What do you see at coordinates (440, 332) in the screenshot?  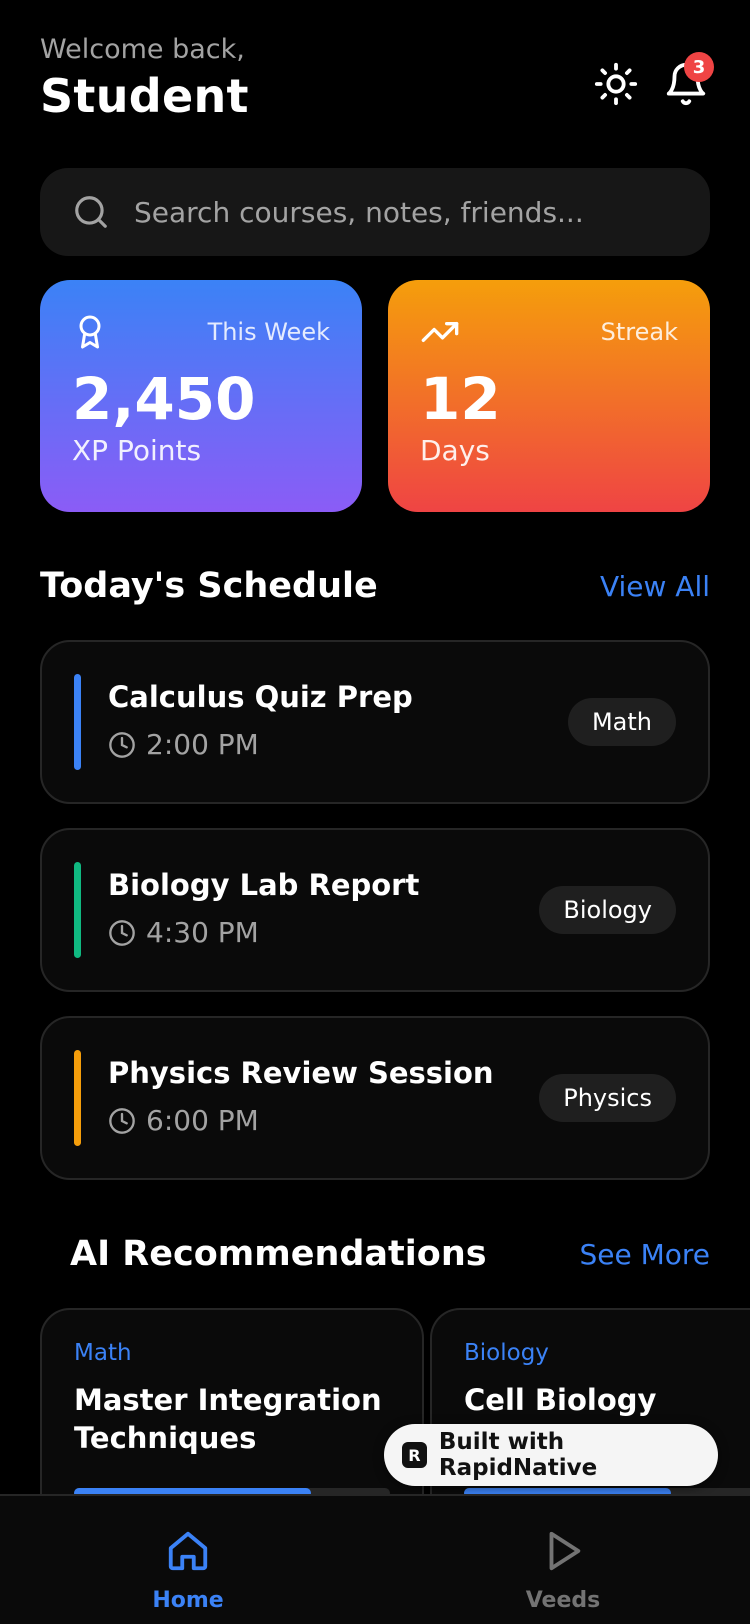 I see `trending-up-icon` at bounding box center [440, 332].